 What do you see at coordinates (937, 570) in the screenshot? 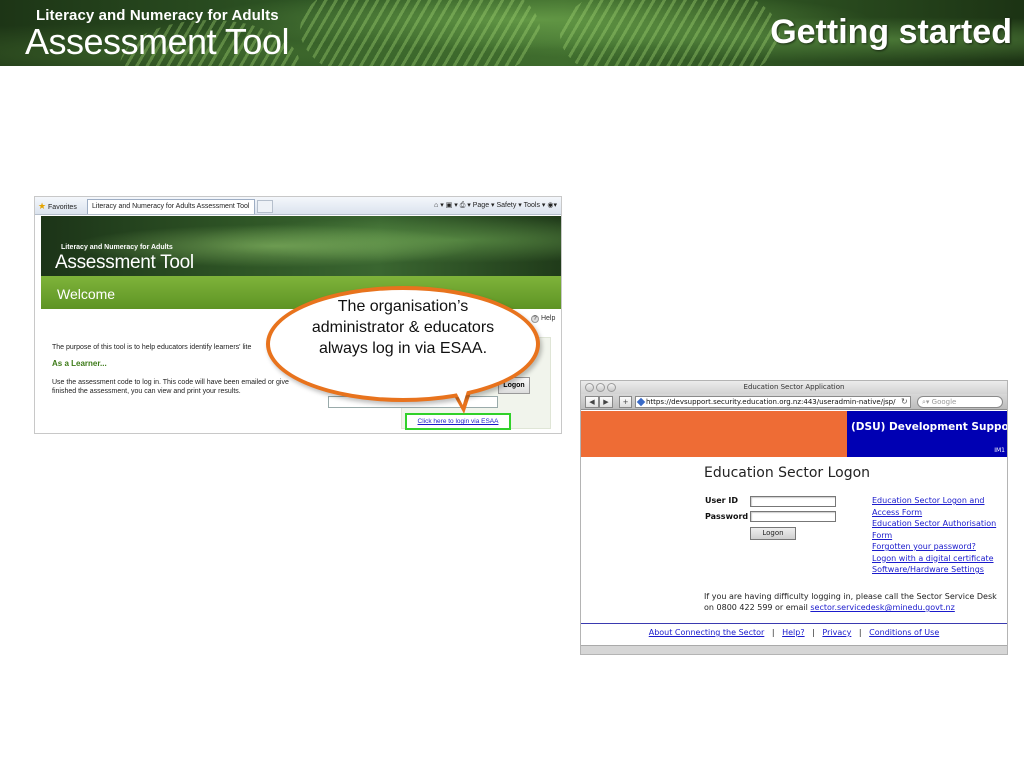
I see `link-software-settings: Software/Hardware Settings` at bounding box center [937, 570].